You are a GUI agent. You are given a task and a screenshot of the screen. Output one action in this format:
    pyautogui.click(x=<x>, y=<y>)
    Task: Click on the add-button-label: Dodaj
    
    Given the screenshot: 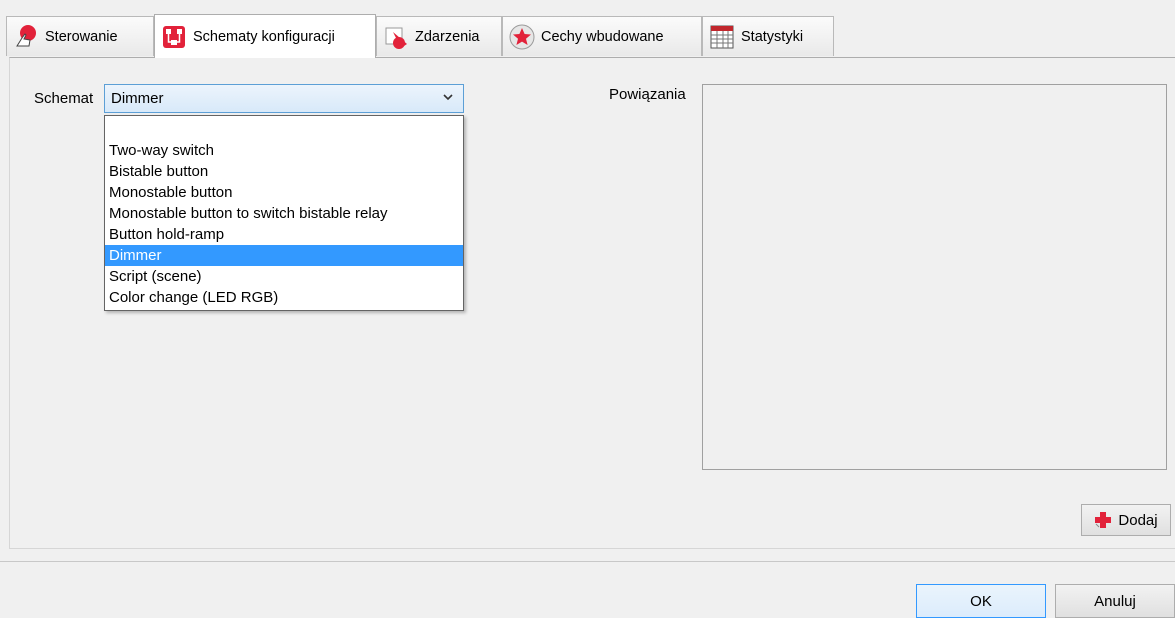 What is the action you would take?
    pyautogui.click(x=1138, y=520)
    